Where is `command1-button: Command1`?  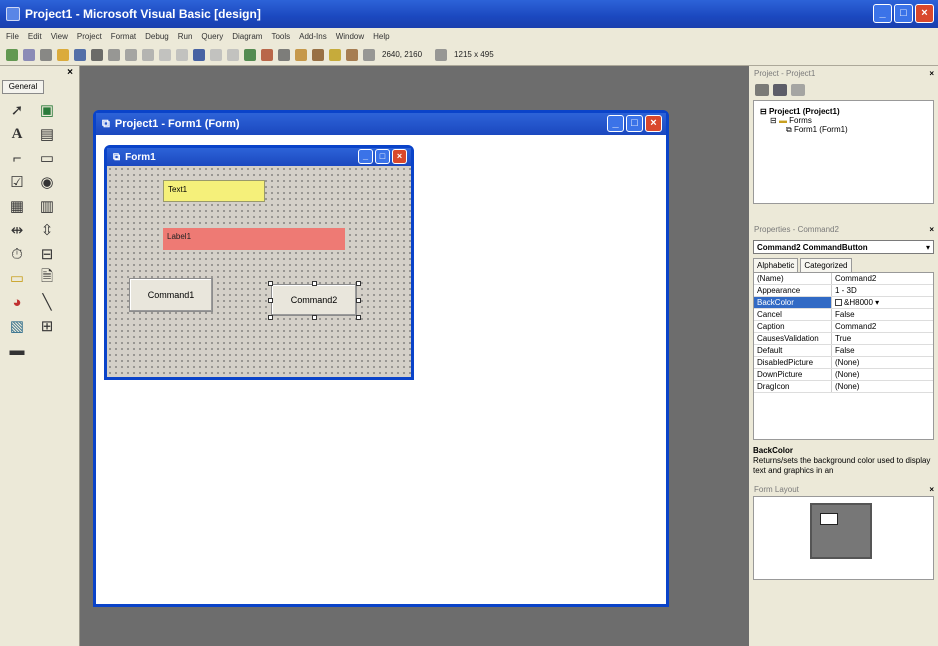
command1-button: Command1 is located at coordinates (171, 295).